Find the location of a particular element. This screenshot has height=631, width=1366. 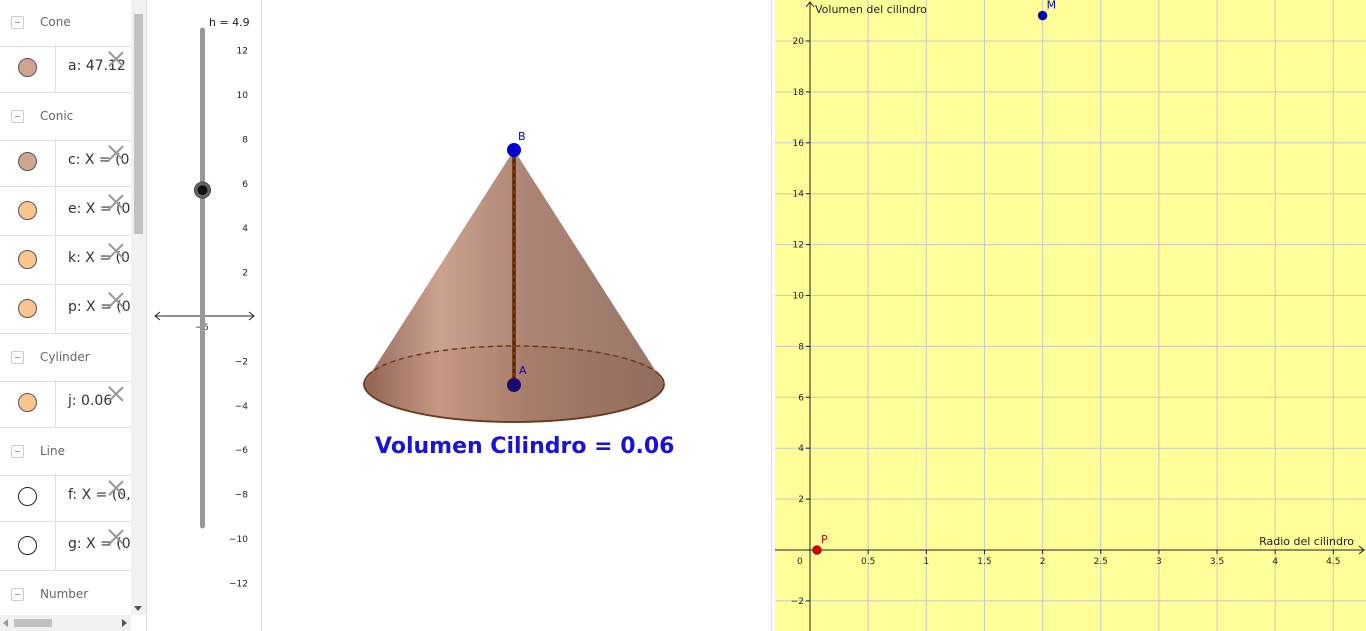

algebra-item: c: X = (0, is located at coordinates (65, 162).